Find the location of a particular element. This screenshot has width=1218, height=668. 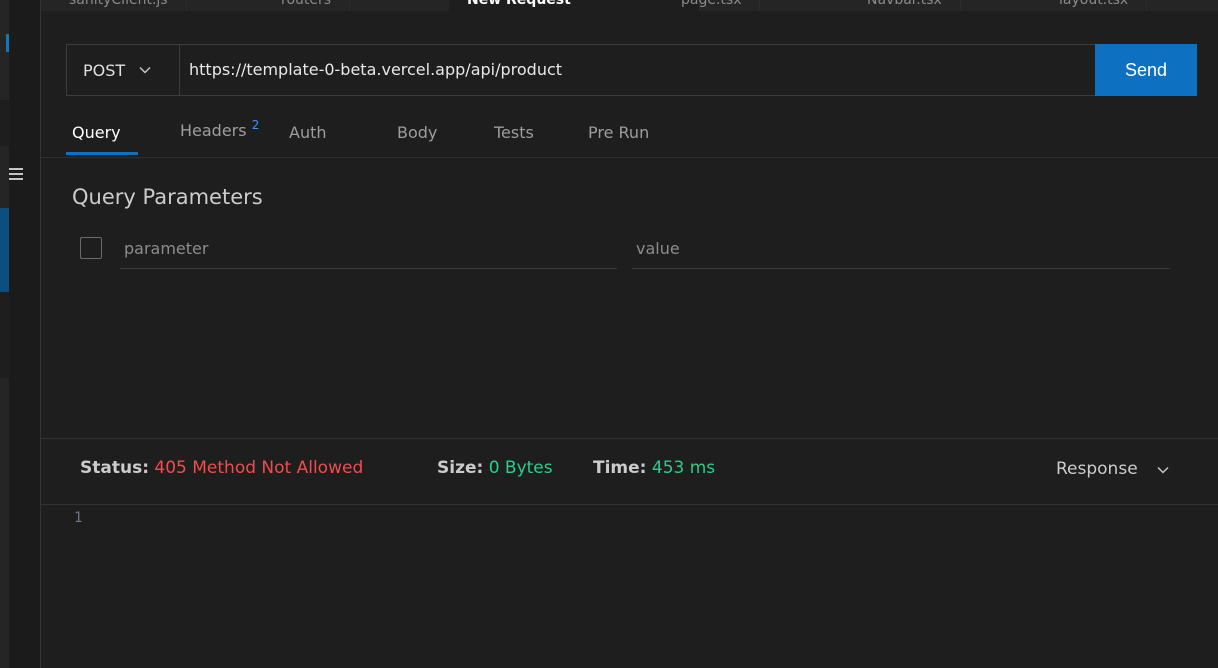

time-value: 453 ms is located at coordinates (683, 468).